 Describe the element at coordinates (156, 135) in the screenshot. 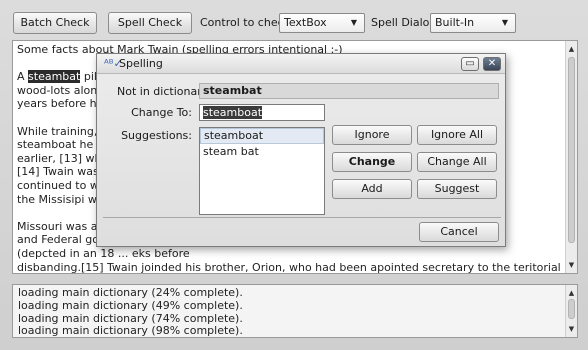

I see `suggestions-label: Suggestions:` at that location.